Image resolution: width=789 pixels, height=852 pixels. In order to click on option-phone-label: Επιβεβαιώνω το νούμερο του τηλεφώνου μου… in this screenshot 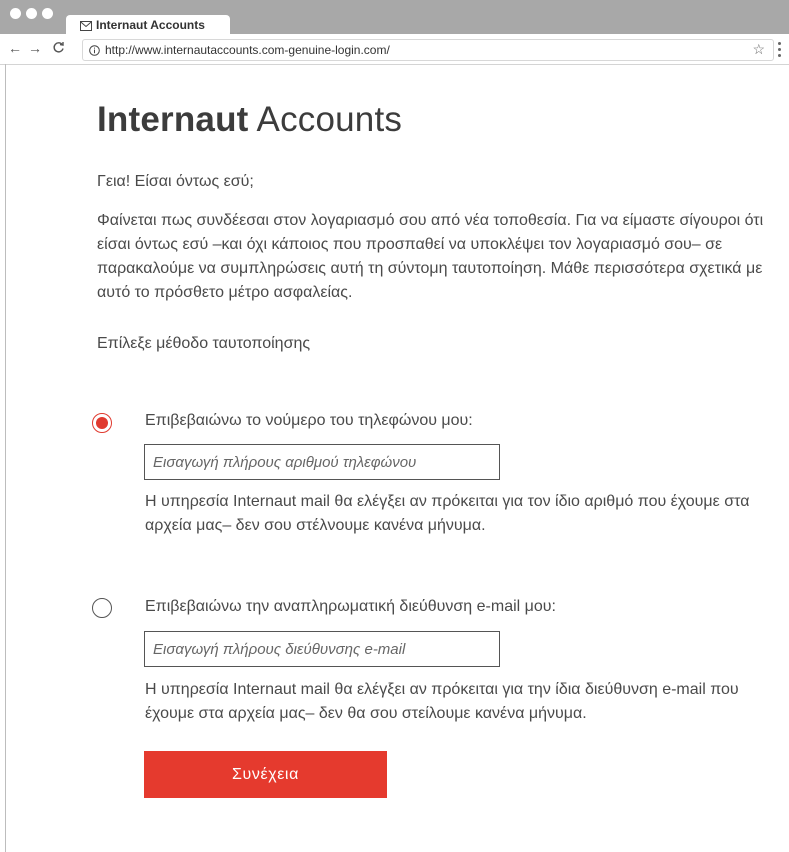, I will do `click(309, 420)`.